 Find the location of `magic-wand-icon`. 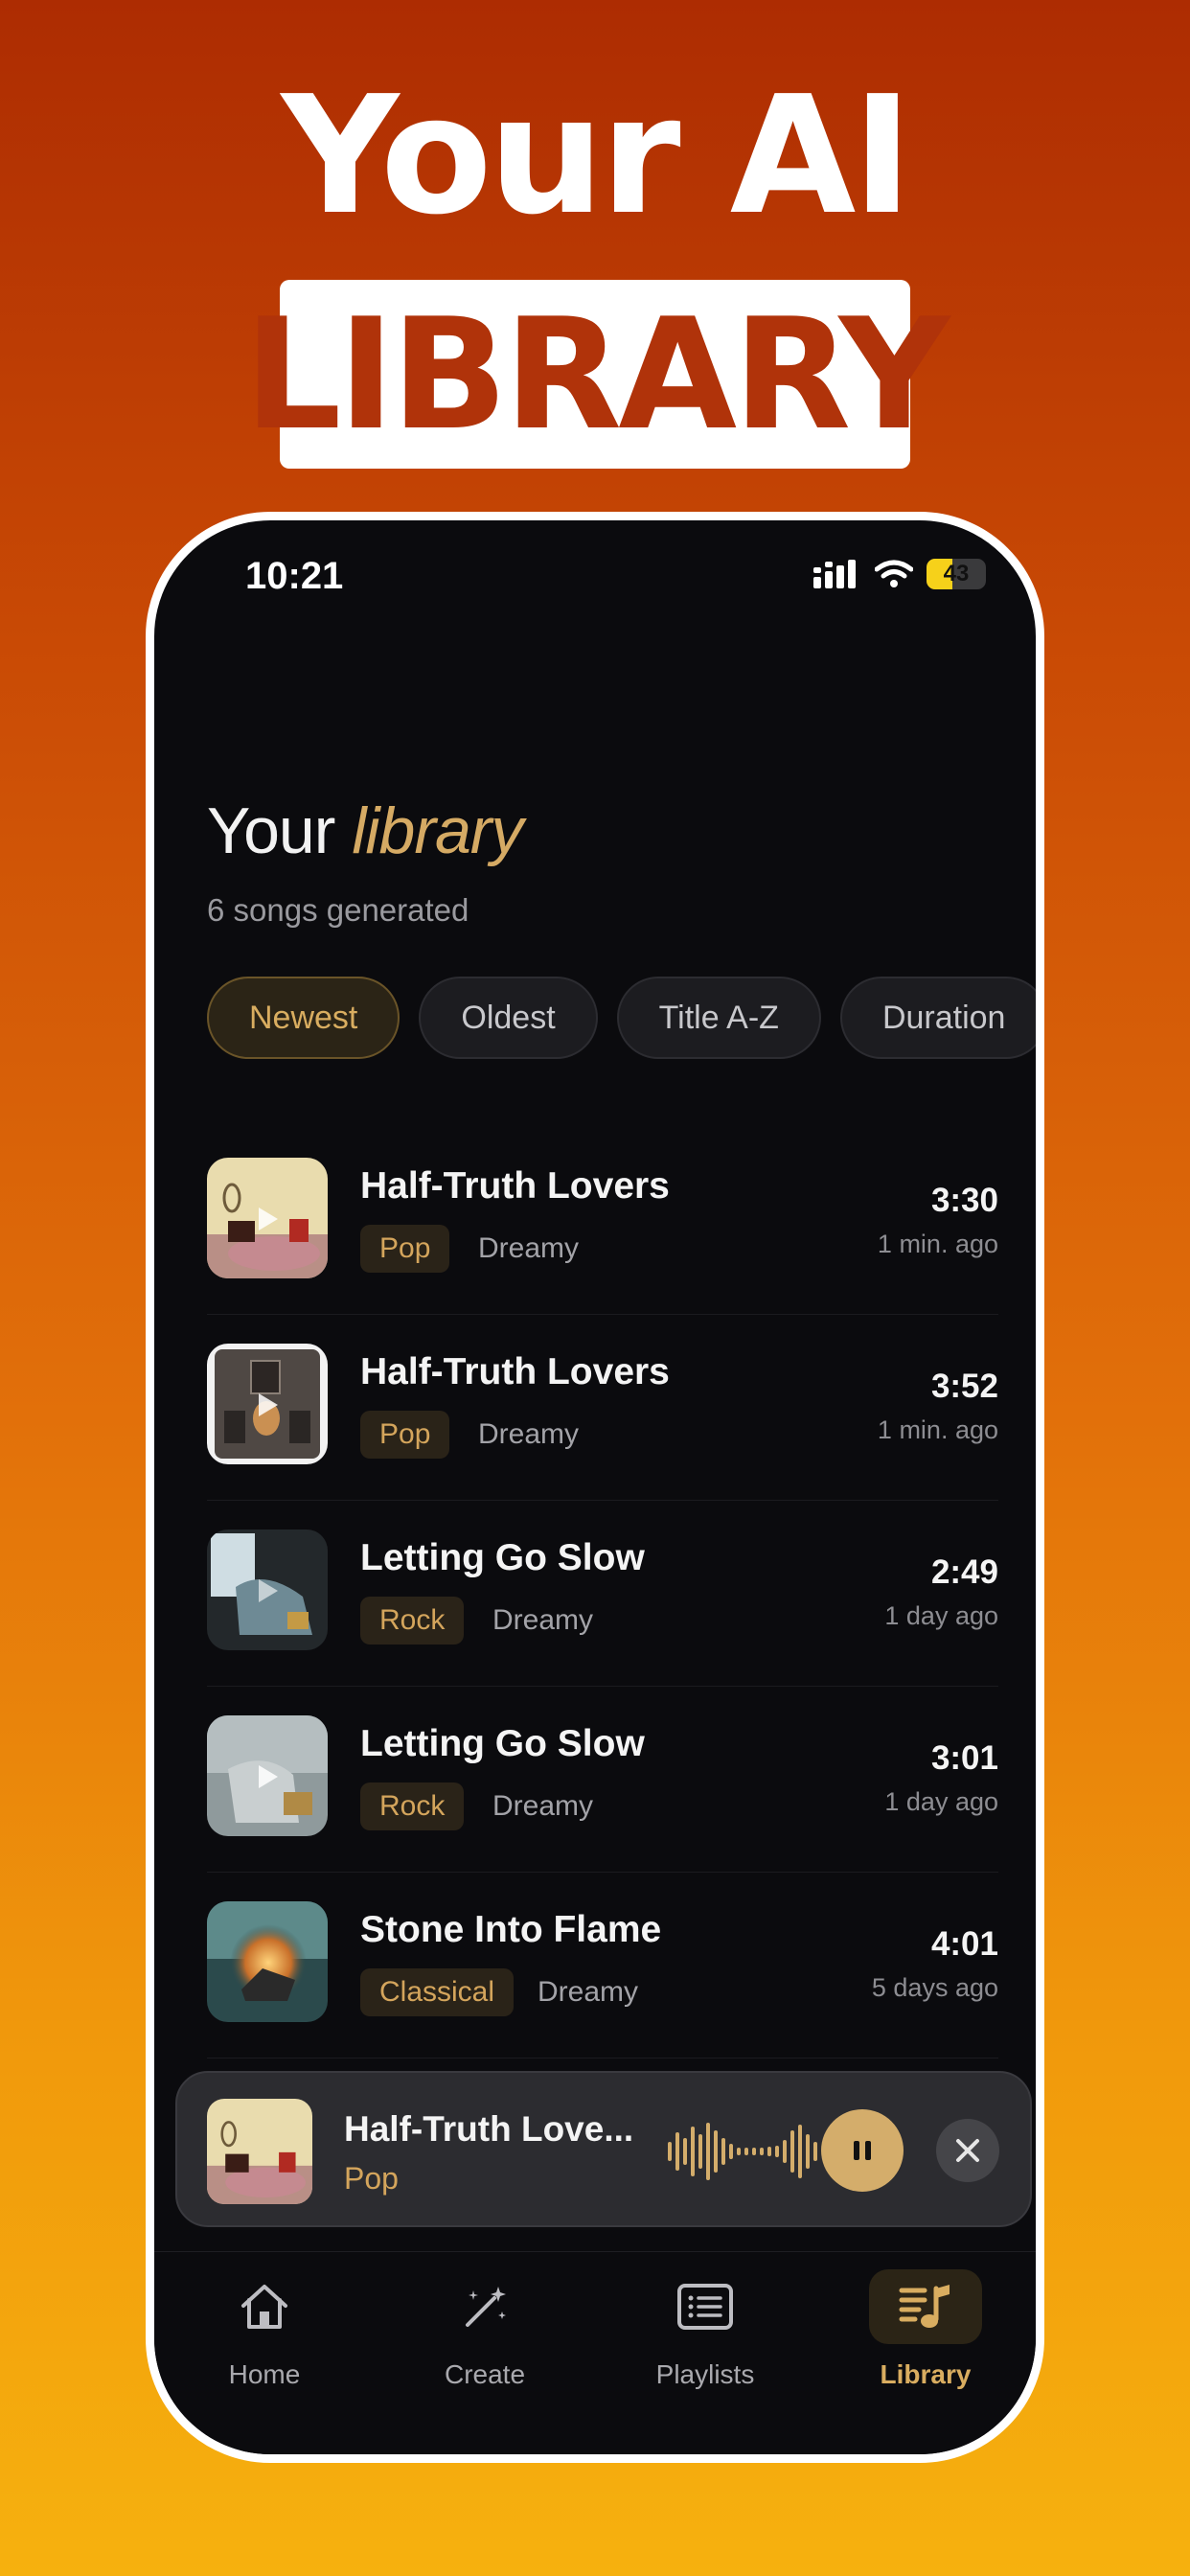

magic-wand-icon is located at coordinates (486, 2307).